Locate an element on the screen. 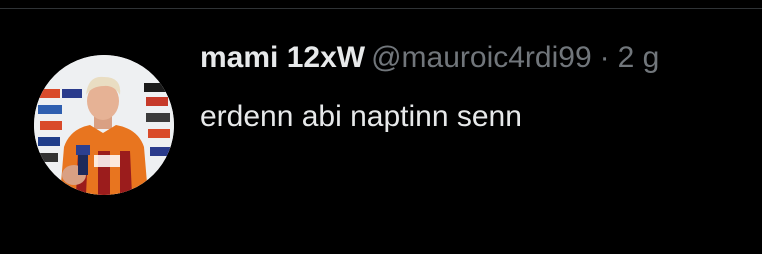 This screenshot has width=762, height=254. display-name: mami 12xW is located at coordinates (282, 57).